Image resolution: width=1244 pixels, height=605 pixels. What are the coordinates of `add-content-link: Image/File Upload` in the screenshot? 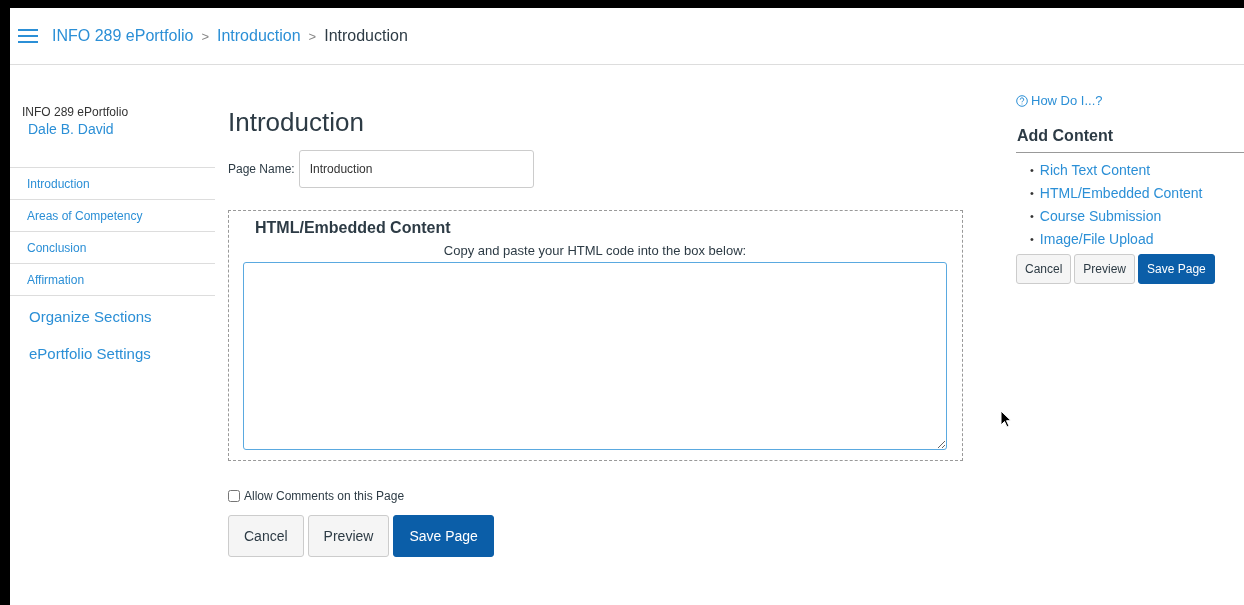 It's located at (1096, 239).